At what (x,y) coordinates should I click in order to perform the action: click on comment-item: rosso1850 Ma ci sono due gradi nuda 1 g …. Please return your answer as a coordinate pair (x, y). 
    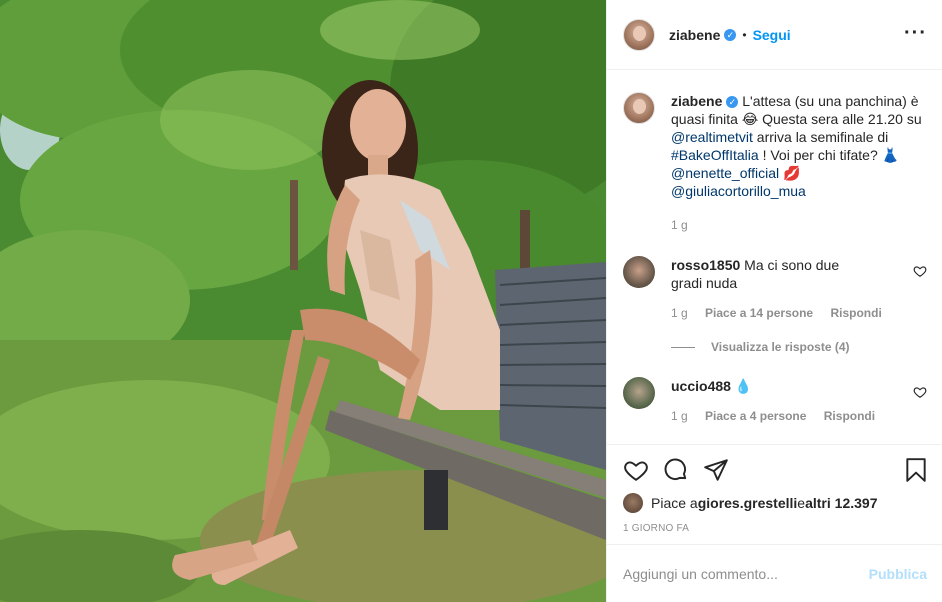
    Looking at the image, I should click on (775, 288).